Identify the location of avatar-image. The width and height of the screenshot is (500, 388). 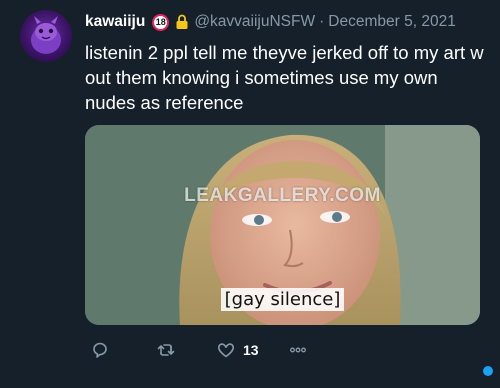
(46, 35).